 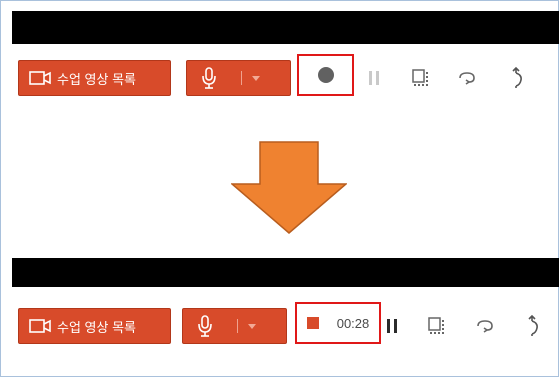 I want to click on recording-timer: 00:28, so click(x=353, y=323).